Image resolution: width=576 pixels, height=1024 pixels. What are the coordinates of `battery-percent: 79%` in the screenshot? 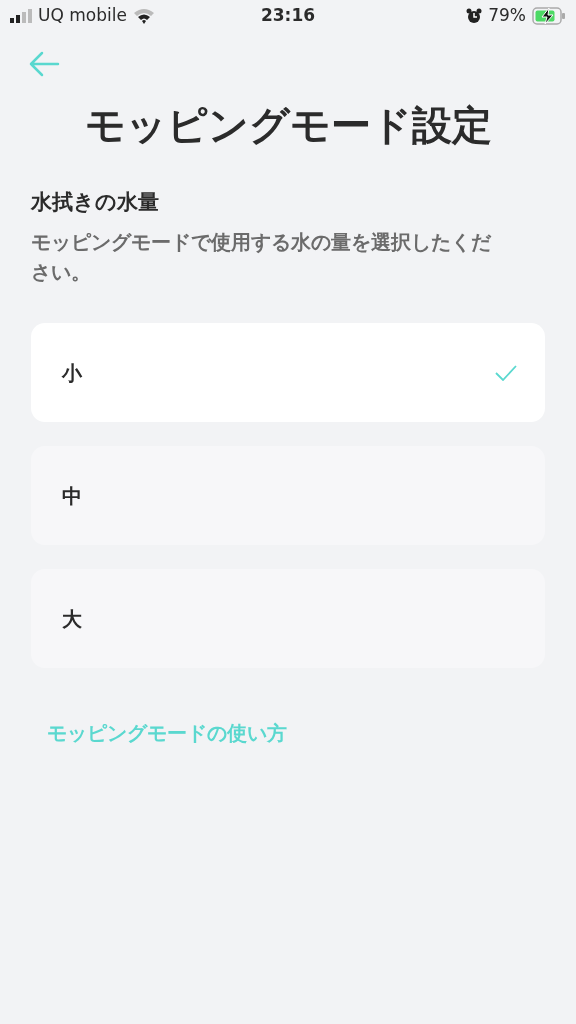 It's located at (507, 16).